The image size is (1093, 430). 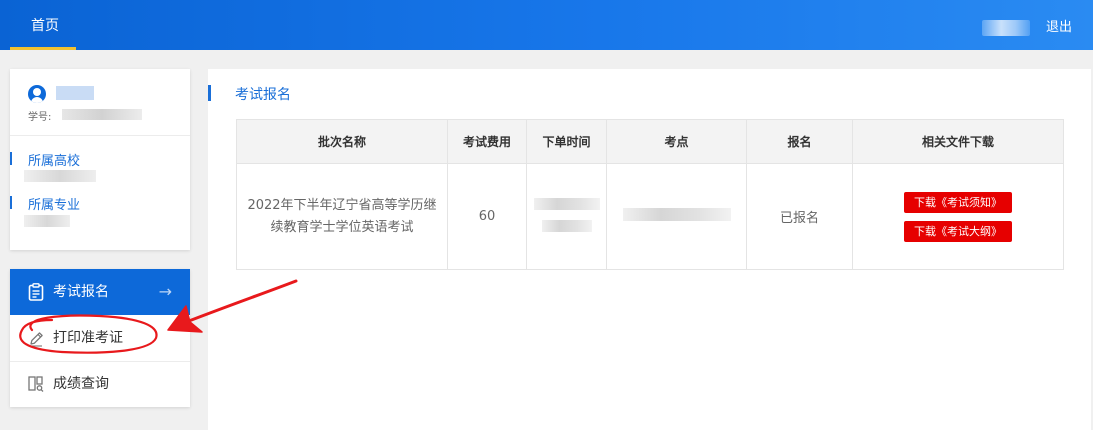 I want to click on major-label: 所属专业, so click(x=44, y=203).